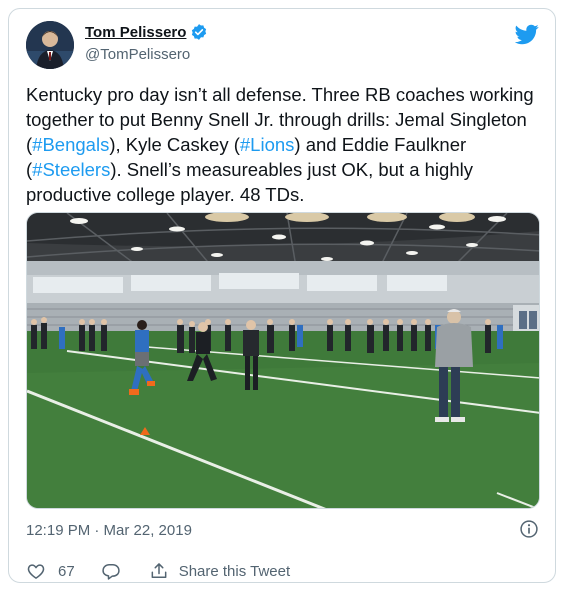 Image resolution: width=565 pixels, height=594 pixels. Describe the element at coordinates (267, 144) in the screenshot. I see `hashtag-link-lions: #Lions` at that location.